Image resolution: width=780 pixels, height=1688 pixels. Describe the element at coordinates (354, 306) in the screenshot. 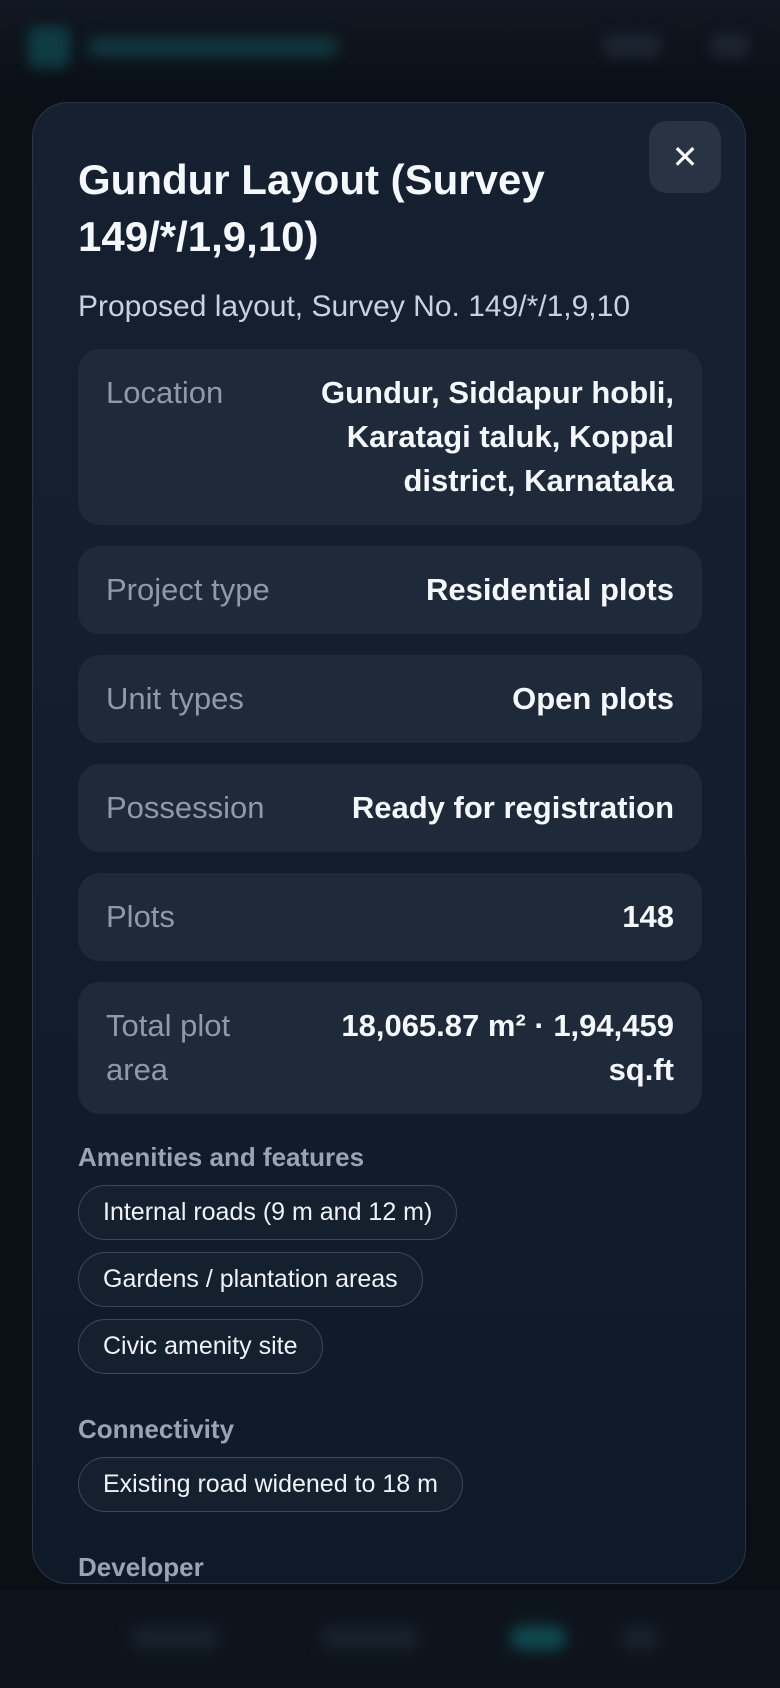

I see `modal-subtitle: Proposed layout, Survey No. 149/*/1,9,10` at that location.